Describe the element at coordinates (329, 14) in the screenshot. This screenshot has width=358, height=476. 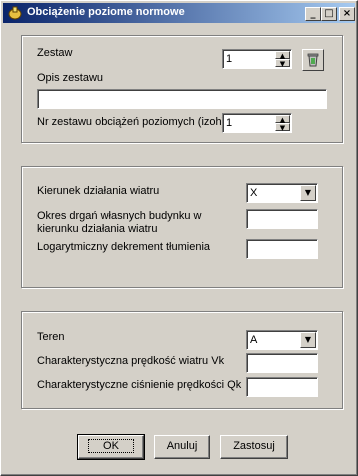
I see `maximize-button: □` at that location.